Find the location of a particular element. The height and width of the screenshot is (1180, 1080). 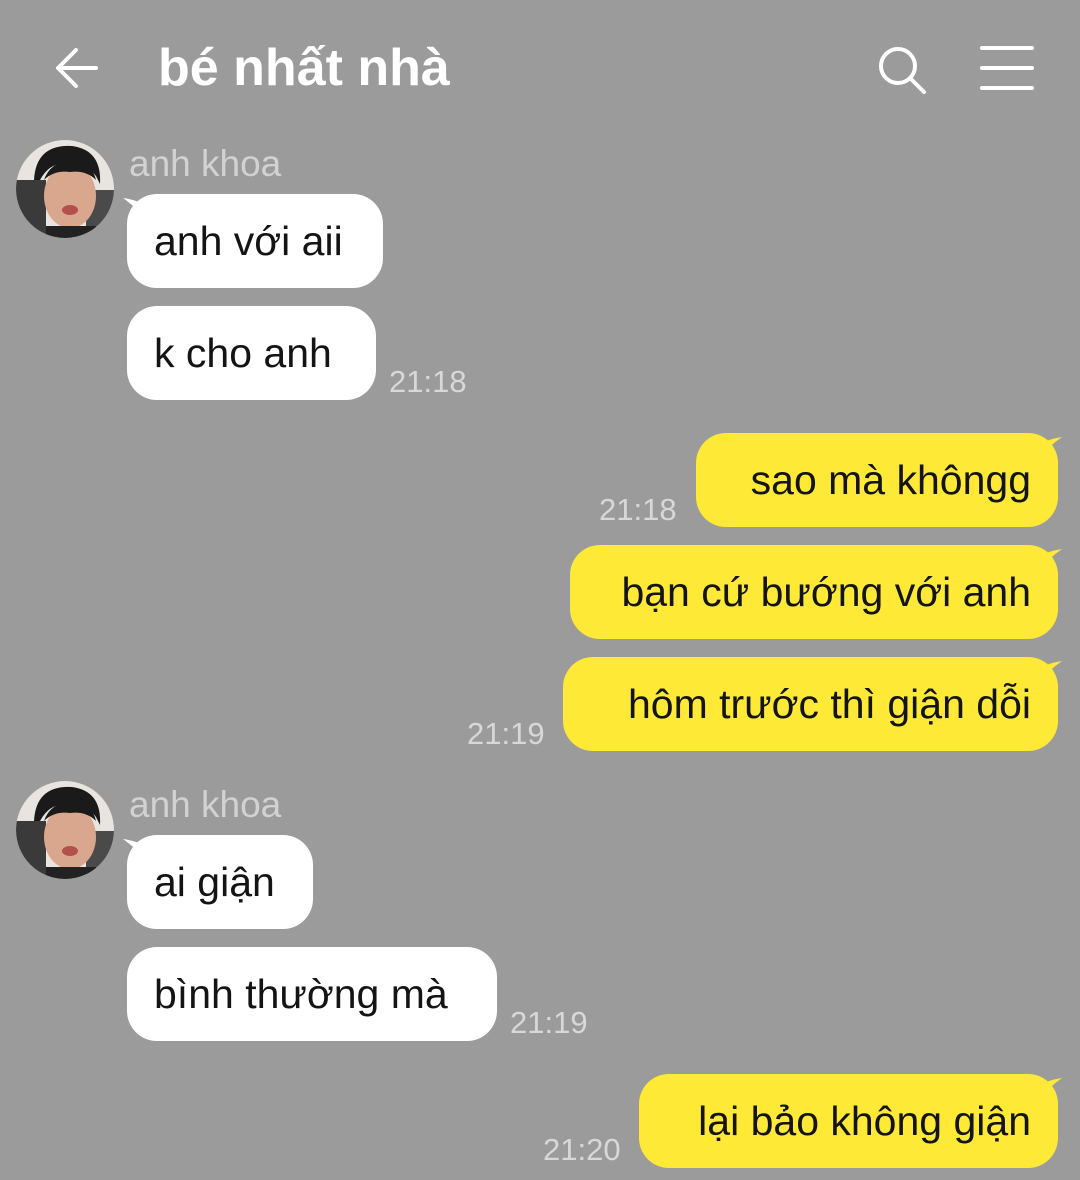

message-bubble-incoming: ai giận is located at coordinates (220, 882).